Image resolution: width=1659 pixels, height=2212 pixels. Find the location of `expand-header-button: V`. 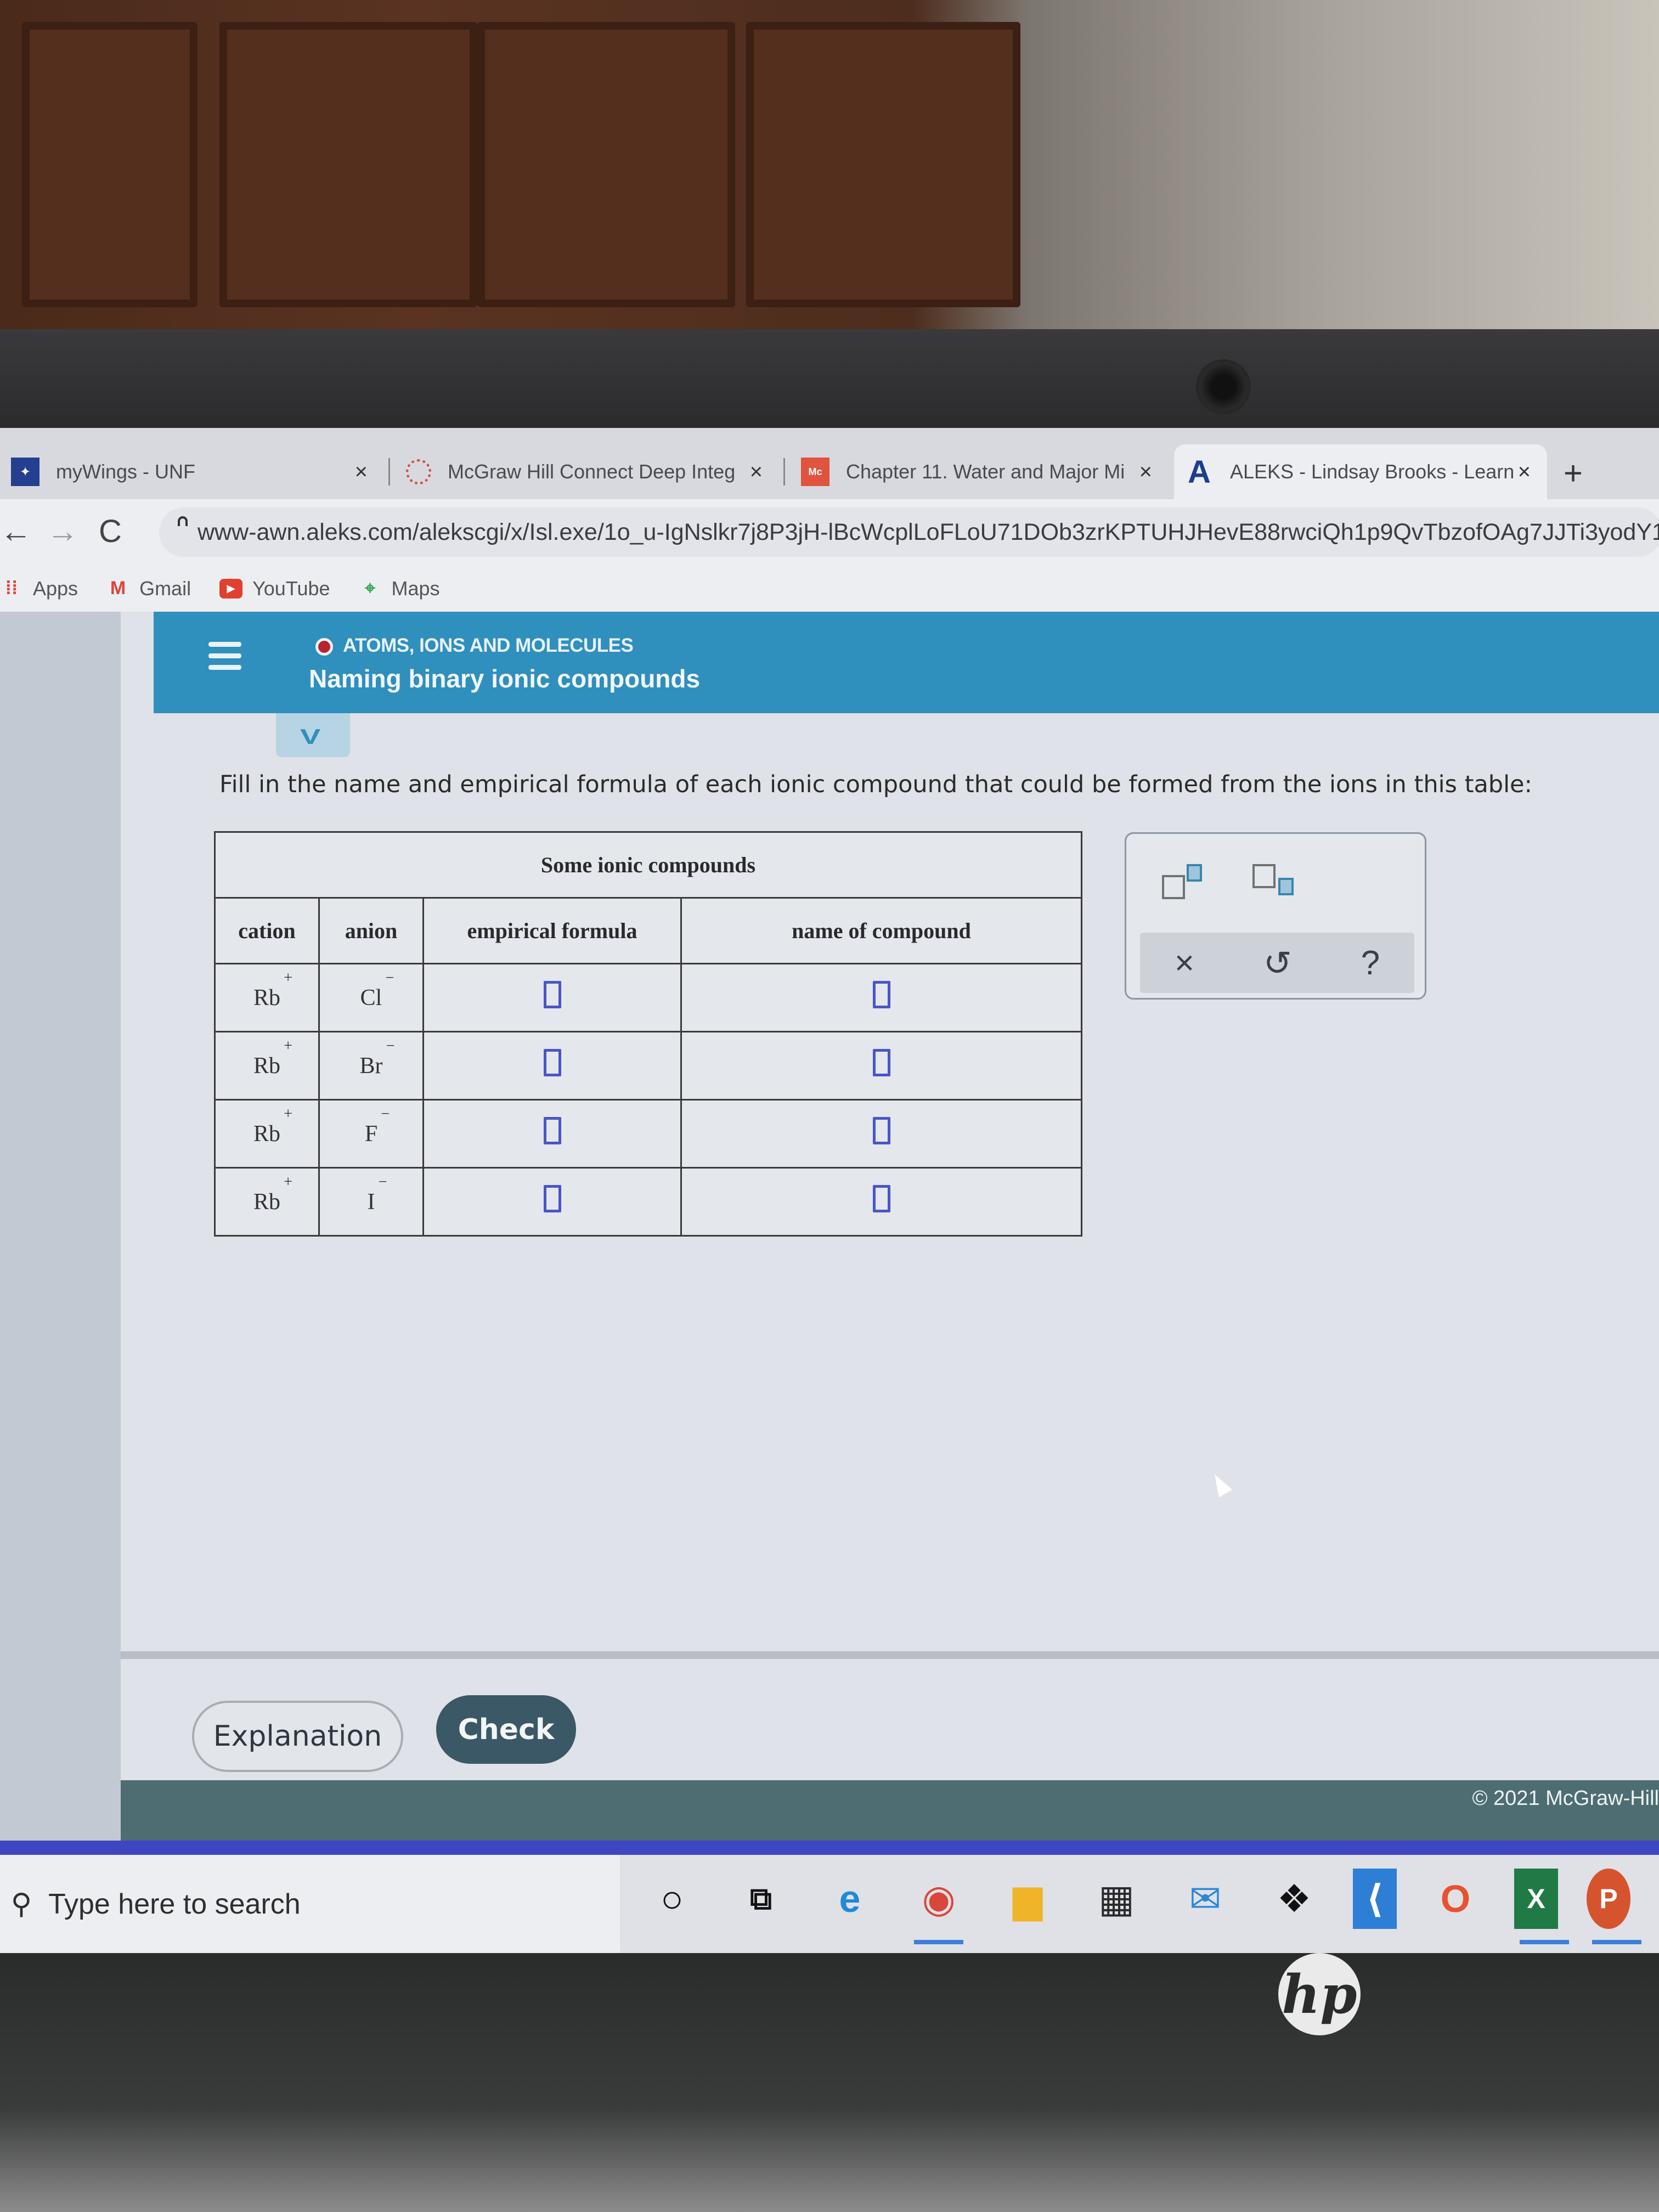

expand-header-button: V is located at coordinates (313, 735).